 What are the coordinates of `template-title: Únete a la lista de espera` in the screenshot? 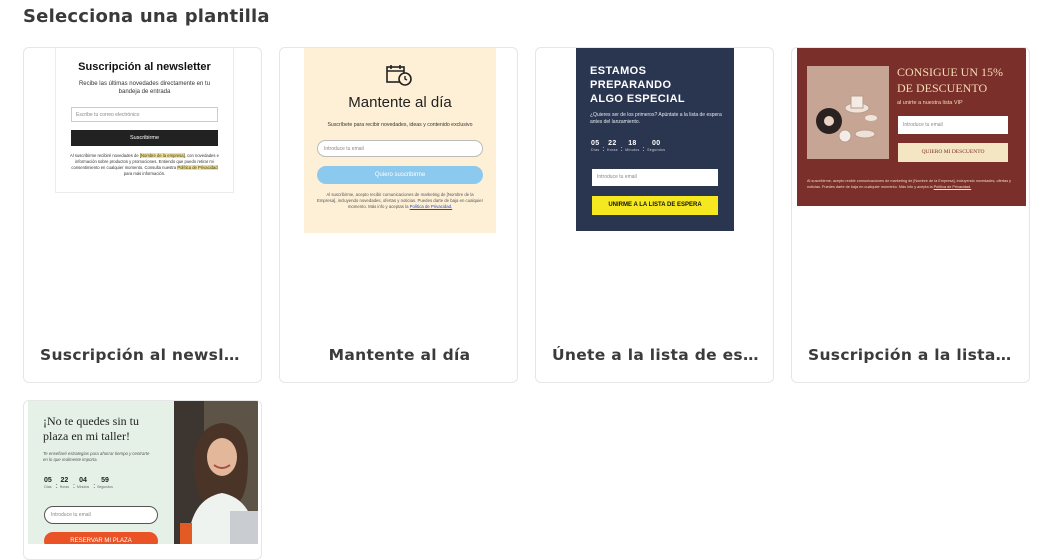 It's located at (655, 355).